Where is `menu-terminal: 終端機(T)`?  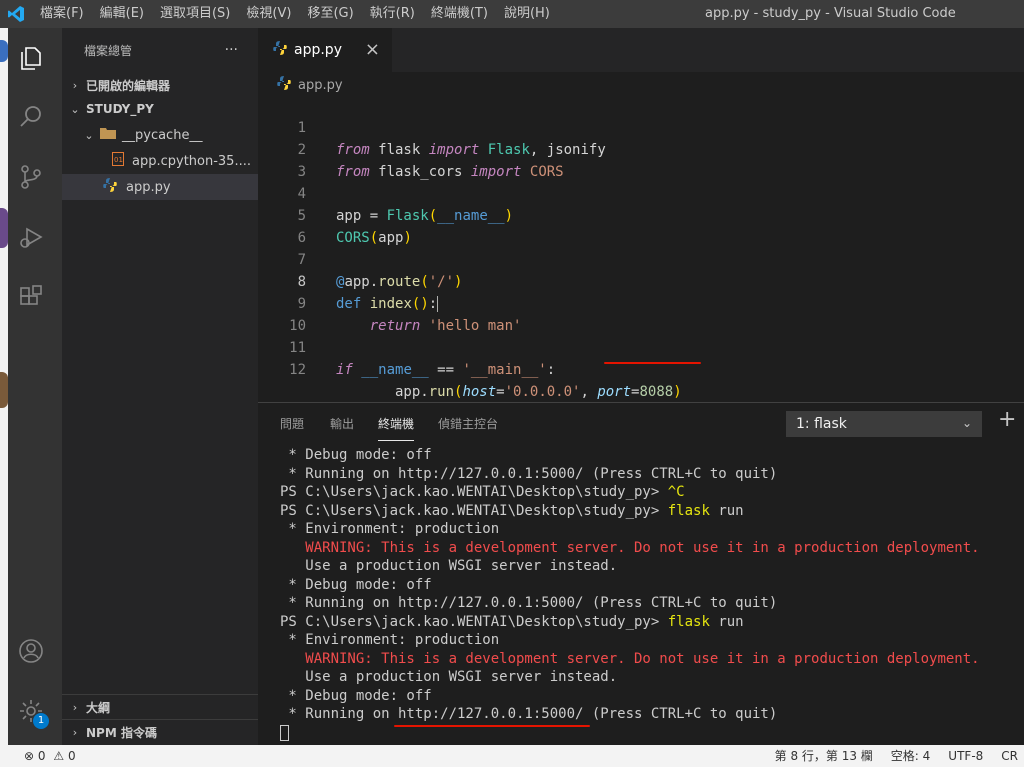 menu-terminal: 終端機(T) is located at coordinates (459, 14).